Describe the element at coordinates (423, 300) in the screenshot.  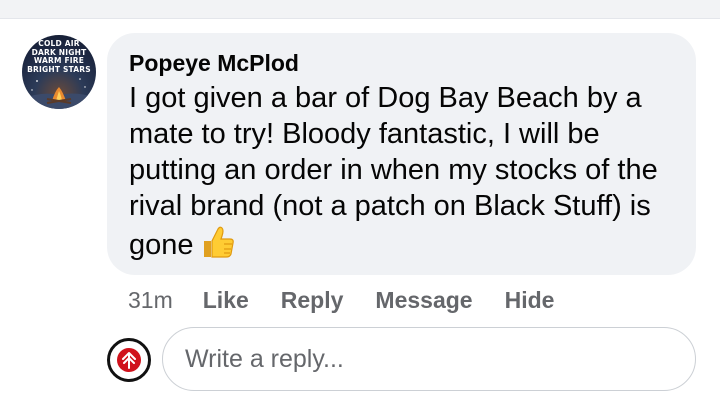
I see `message-button: Message` at that location.